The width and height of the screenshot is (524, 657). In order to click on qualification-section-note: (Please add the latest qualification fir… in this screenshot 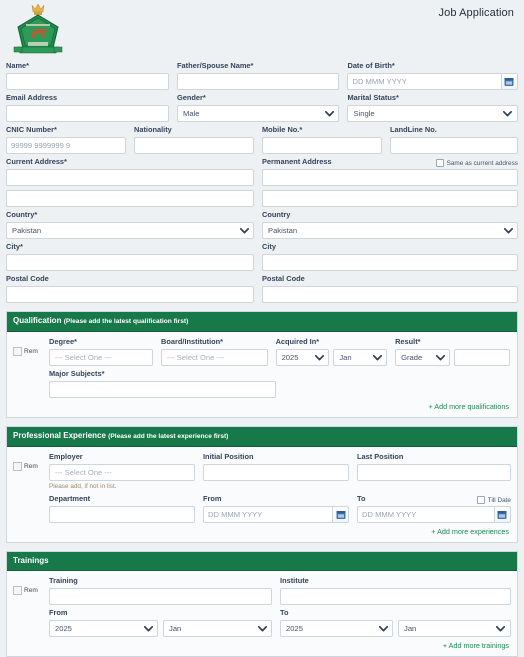, I will do `click(126, 321)`.